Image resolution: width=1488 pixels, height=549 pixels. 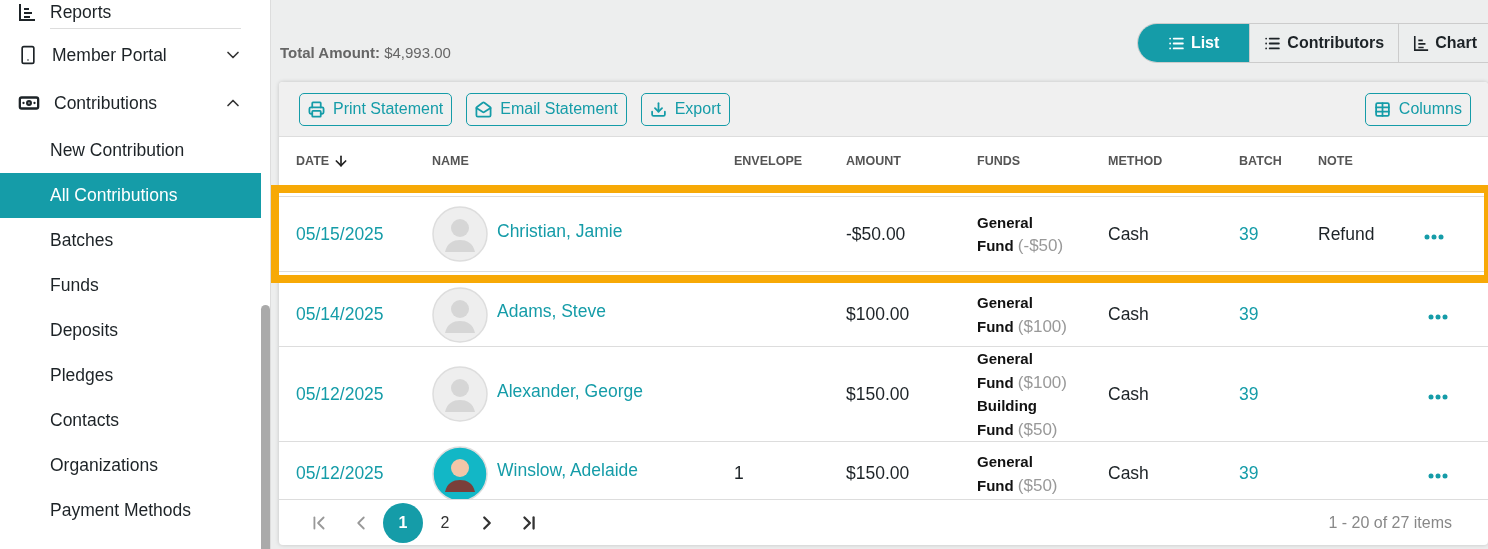 What do you see at coordinates (1042, 161) in the screenshot?
I see `column-header: FUNDS` at bounding box center [1042, 161].